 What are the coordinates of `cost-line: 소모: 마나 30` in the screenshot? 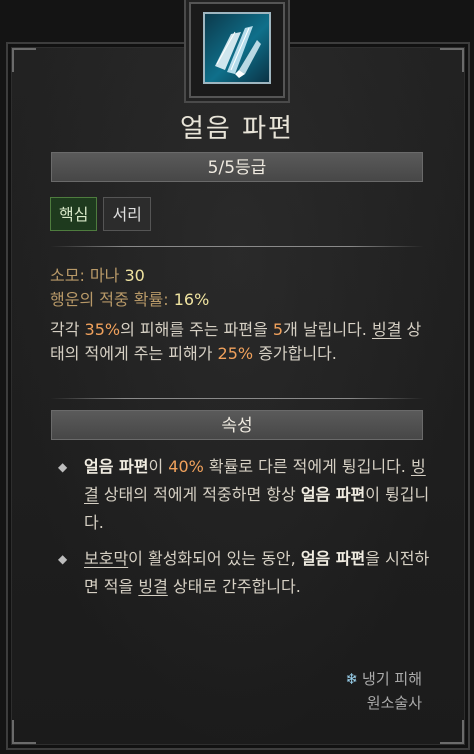 It's located at (240, 276).